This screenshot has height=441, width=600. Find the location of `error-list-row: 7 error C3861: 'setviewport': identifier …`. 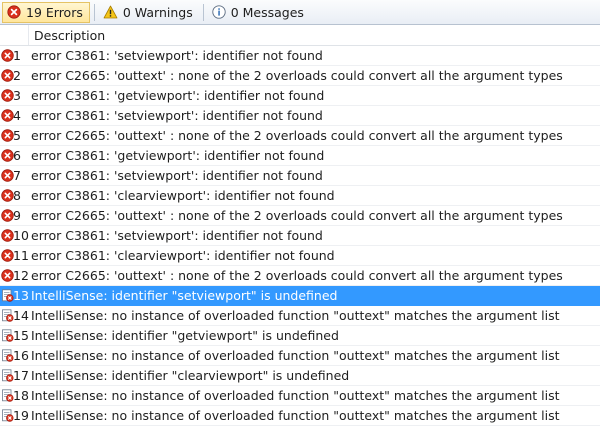

error-list-row: 7 error C3861: 'setviewport': identifier … is located at coordinates (300, 176).